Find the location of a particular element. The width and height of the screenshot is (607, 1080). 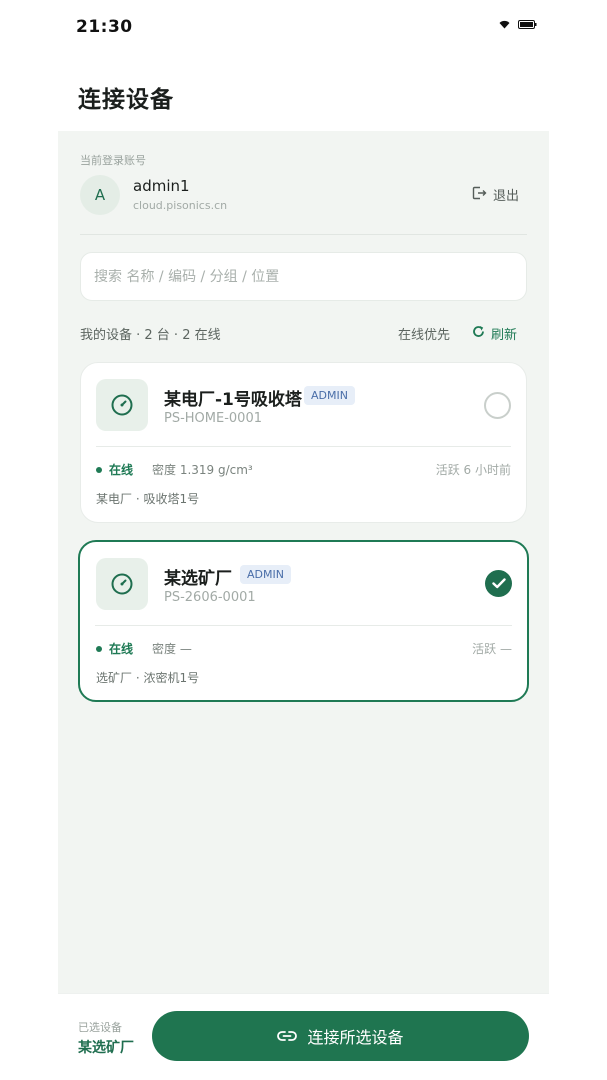

status-time: 21:30 is located at coordinates (104, 27).